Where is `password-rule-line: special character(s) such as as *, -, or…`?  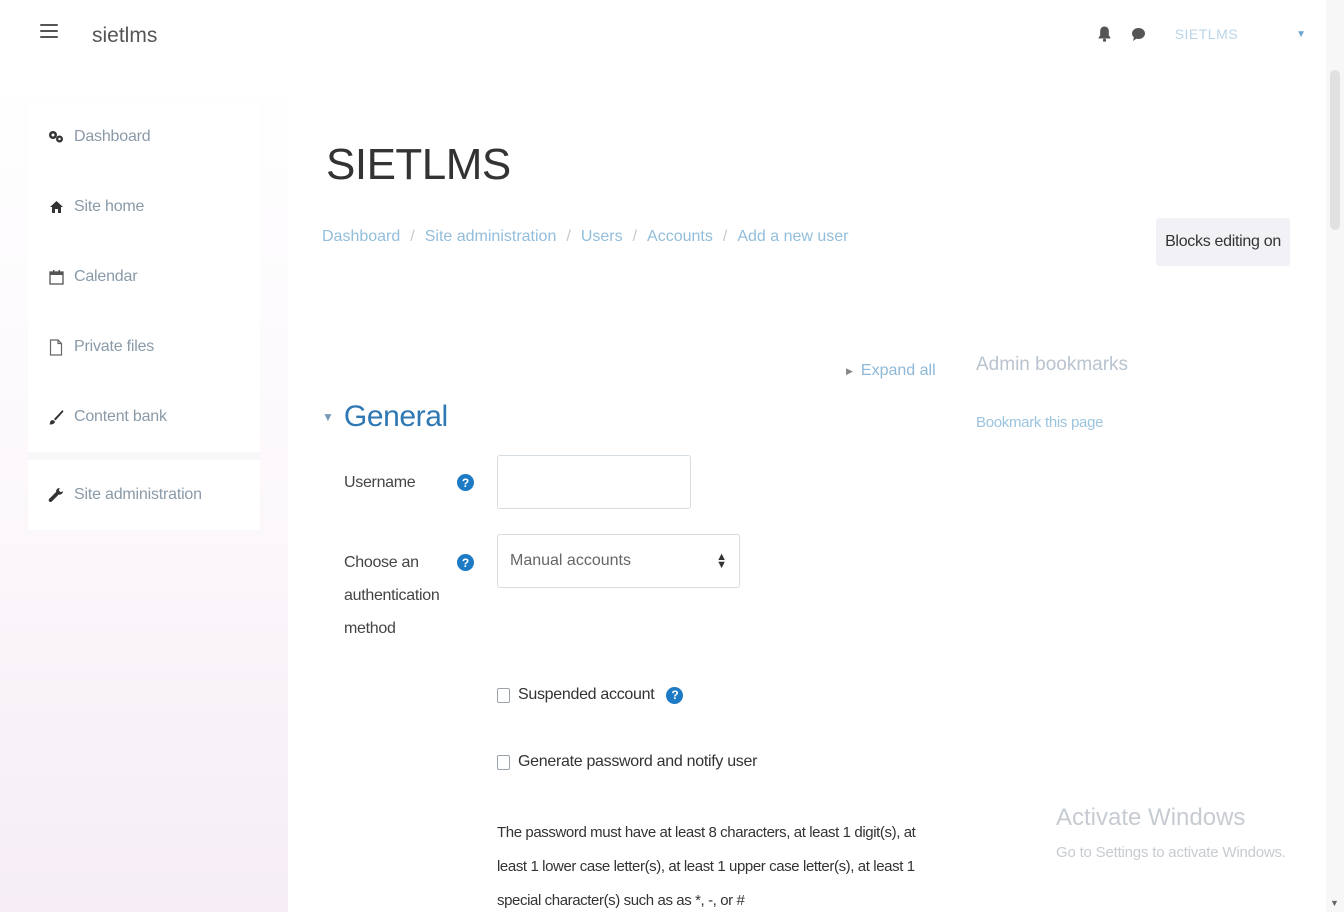 password-rule-line: special character(s) such as as *, -, or… is located at coordinates (621, 900).